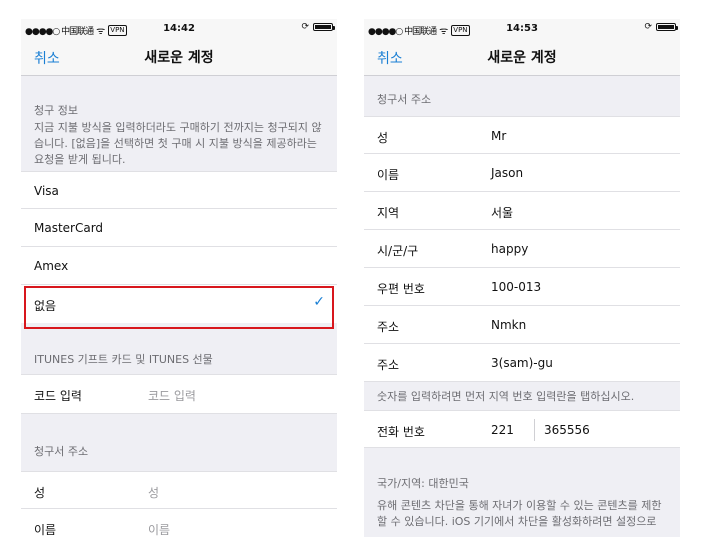 This screenshot has height=537, width=709. Describe the element at coordinates (423, 483) in the screenshot. I see `country-label: 국가/지역: 대한민국` at that location.